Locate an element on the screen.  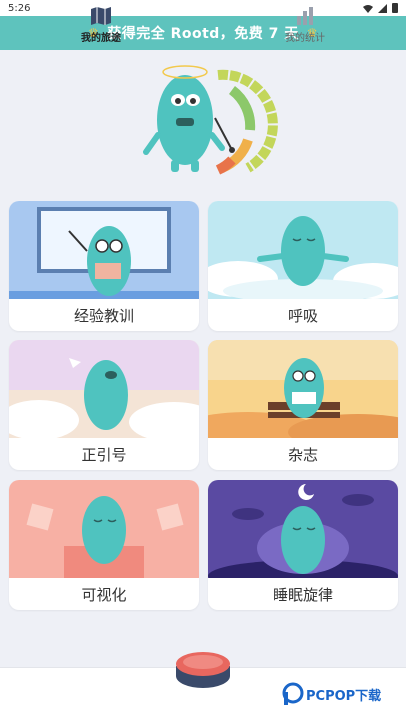
card-lessons: 经验教训 is located at coordinates (104, 266).